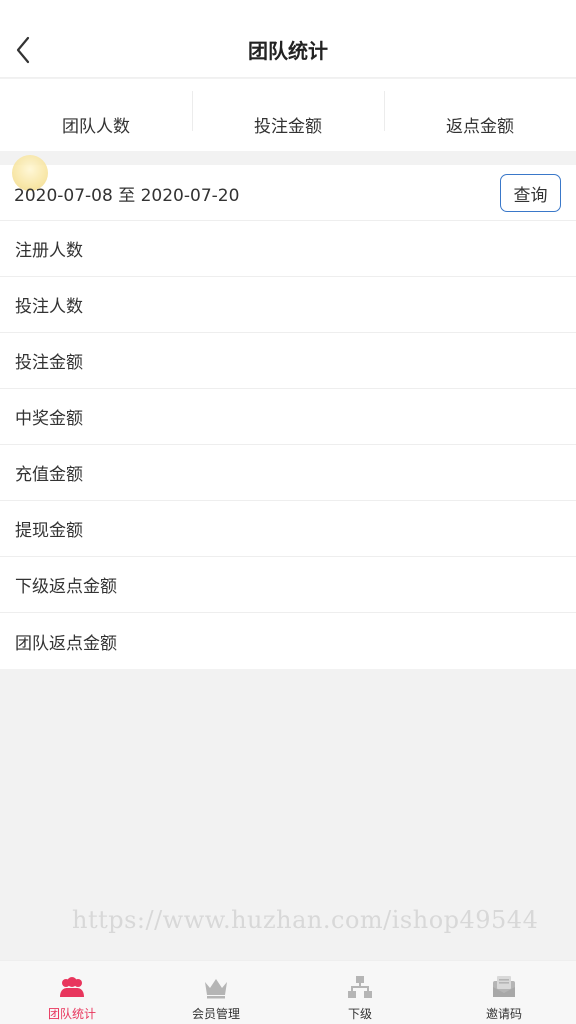 The width and height of the screenshot is (576, 1024). Describe the element at coordinates (96, 115) in the screenshot. I see `summary-team-count: 团队人数` at that location.